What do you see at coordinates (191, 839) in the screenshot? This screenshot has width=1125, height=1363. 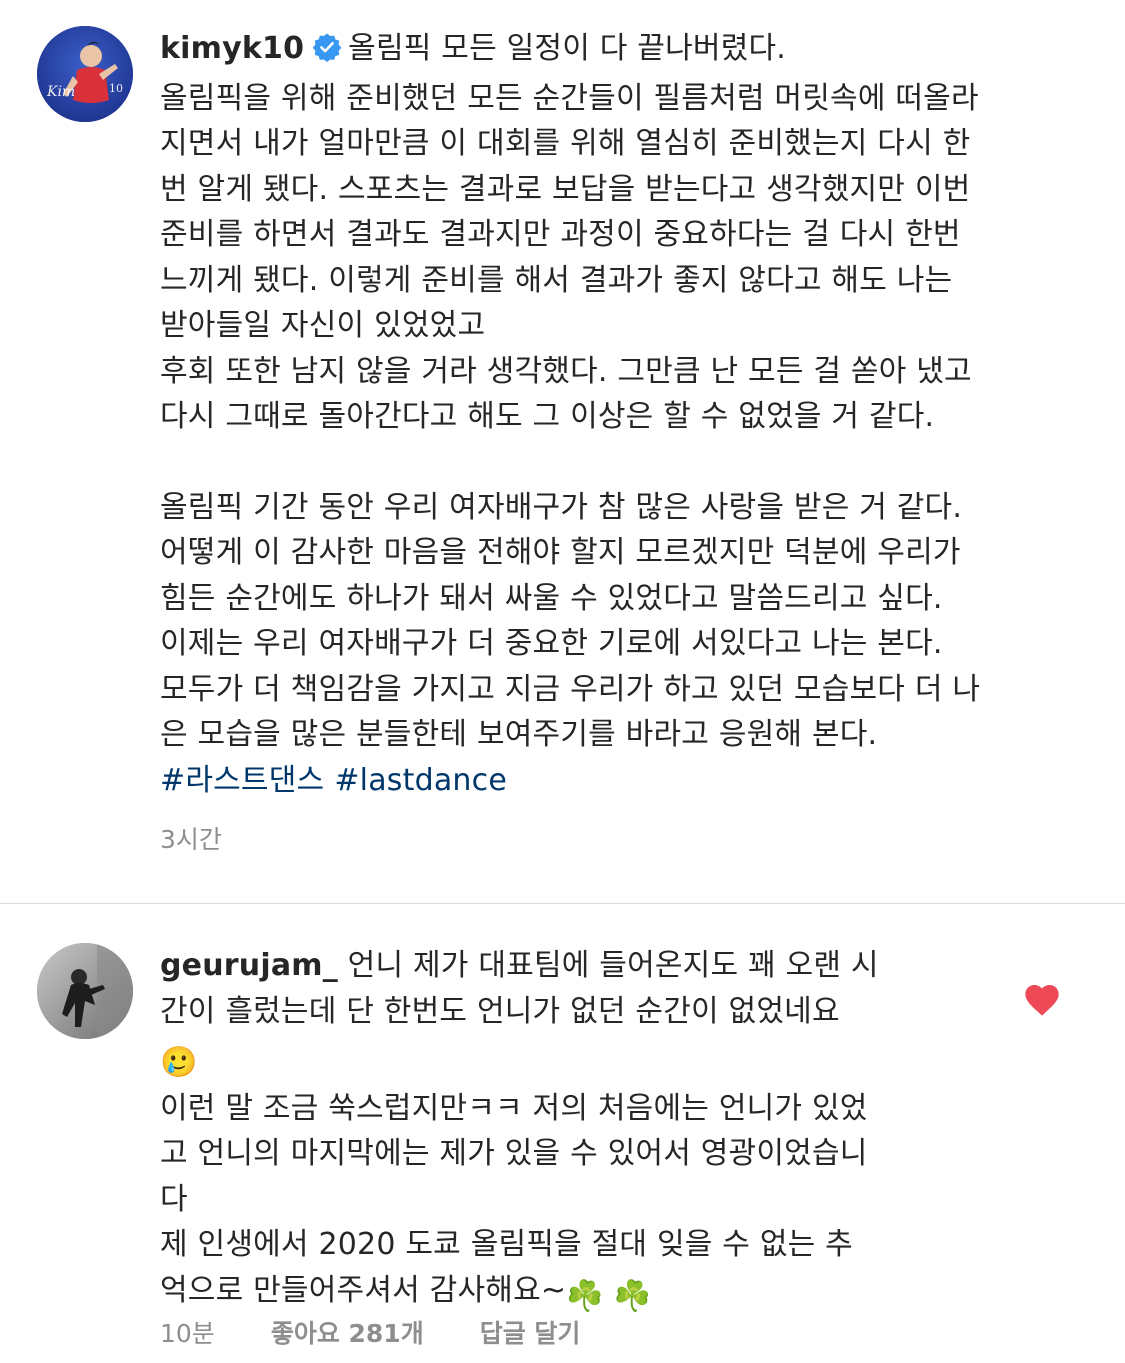 I see `post-timestamp: 3시간` at bounding box center [191, 839].